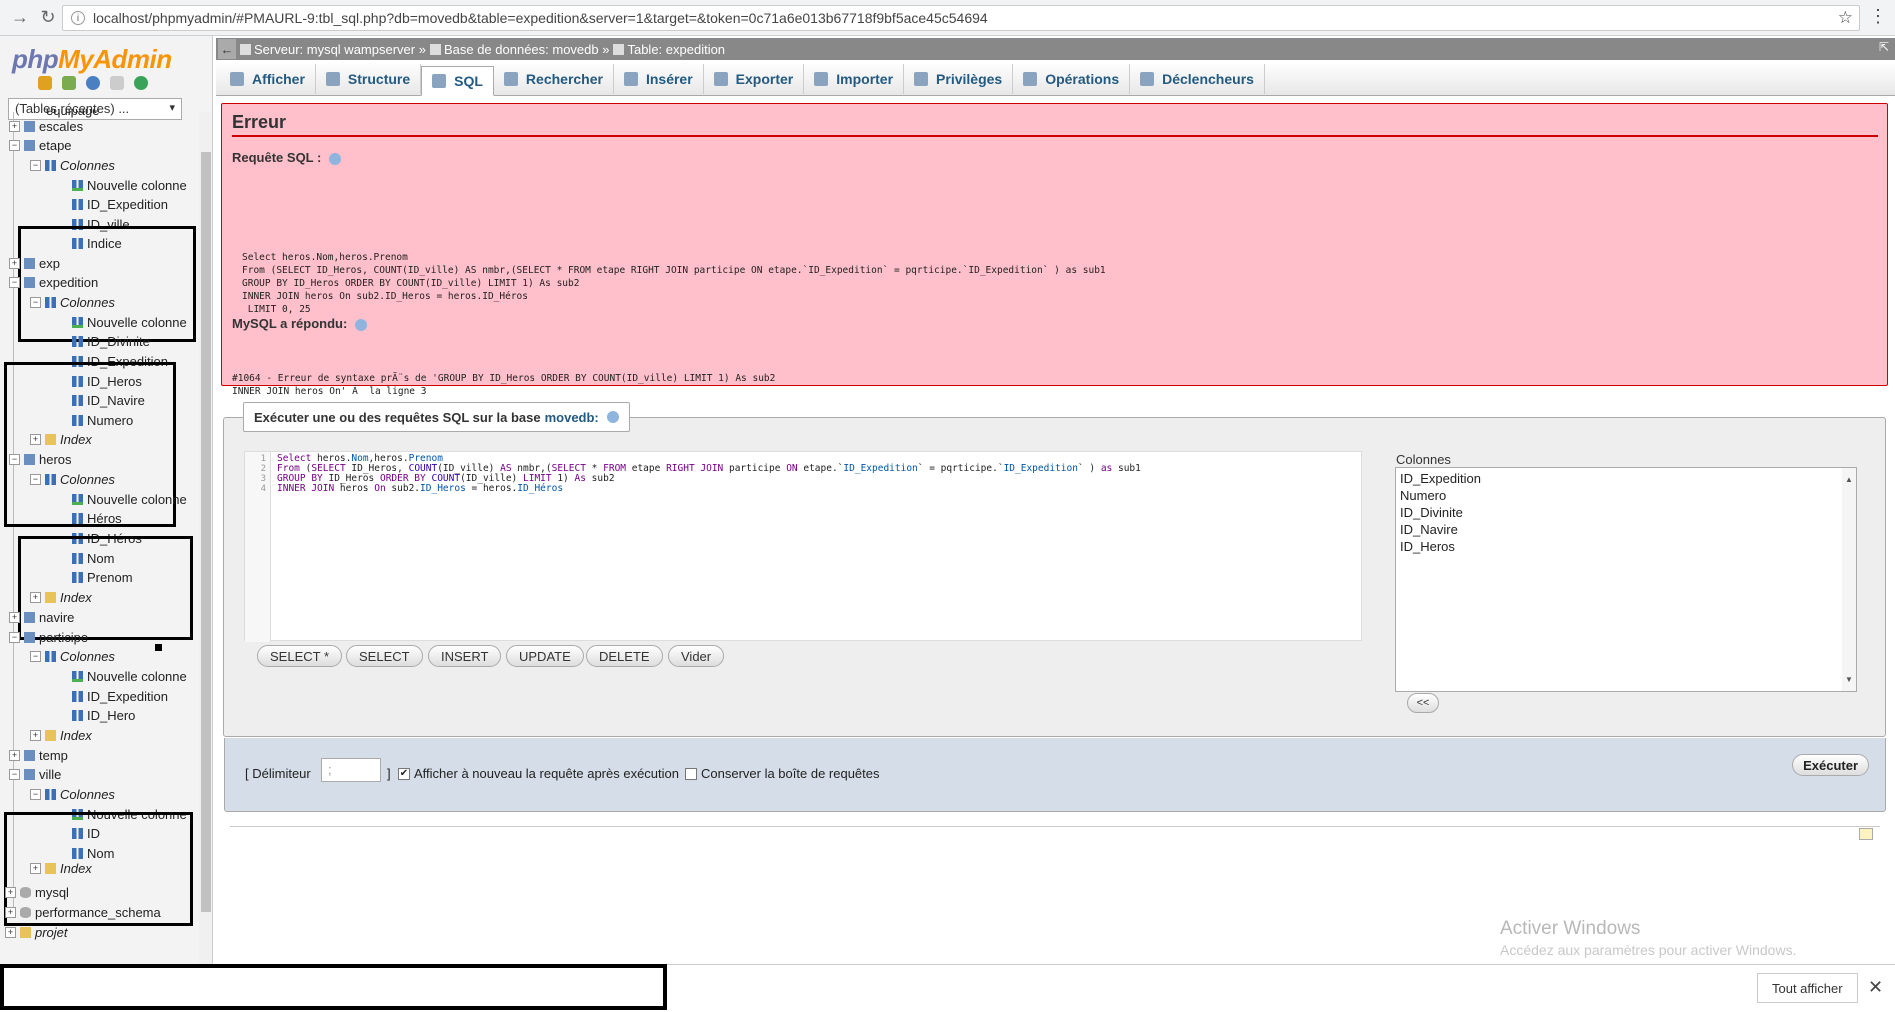 Image resolution: width=1895 pixels, height=1012 pixels. Describe the element at coordinates (83, 912) in the screenshot. I see `tree-item-performance-schema: + performance_schema` at that location.